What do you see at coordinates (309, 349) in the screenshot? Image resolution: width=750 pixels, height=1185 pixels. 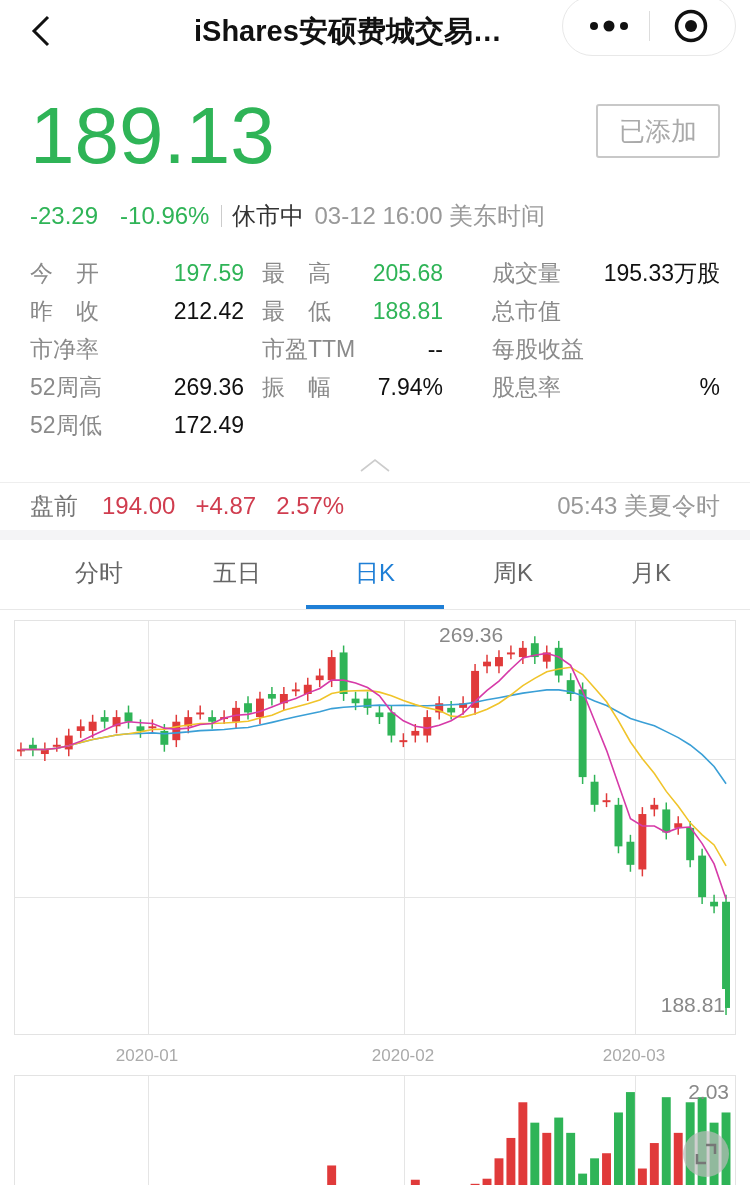 I see `stat-label: 市盈TTM` at bounding box center [309, 349].